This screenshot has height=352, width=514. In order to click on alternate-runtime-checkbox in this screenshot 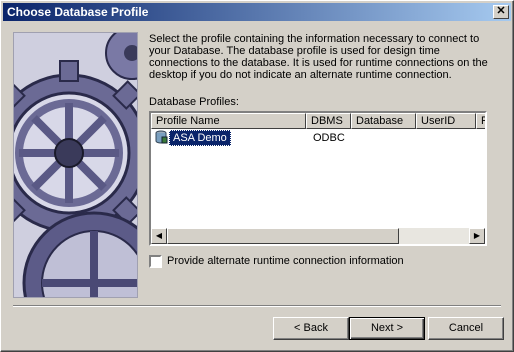, I will do `click(155, 261)`.